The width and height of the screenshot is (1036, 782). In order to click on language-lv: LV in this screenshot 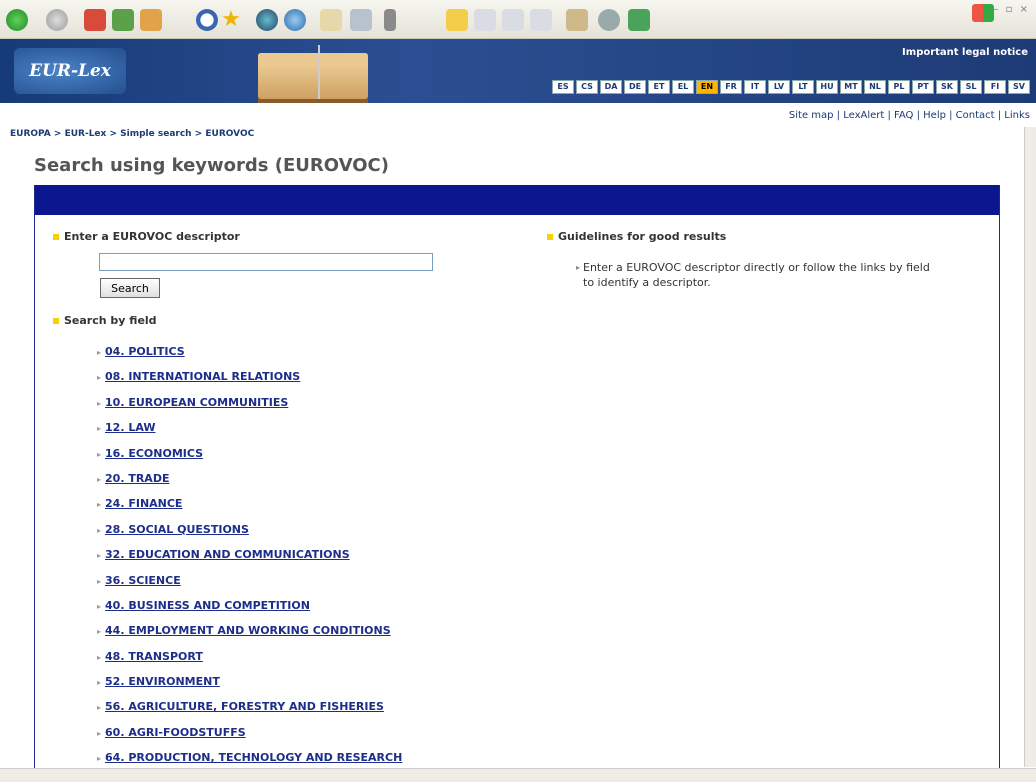, I will do `click(779, 87)`.